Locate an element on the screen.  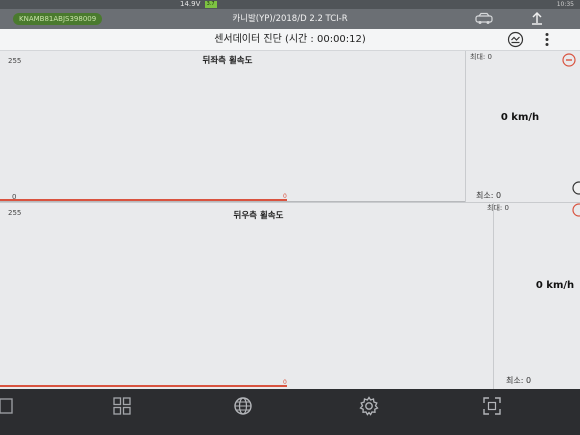
signal-trace is located at coordinates (143, 386).